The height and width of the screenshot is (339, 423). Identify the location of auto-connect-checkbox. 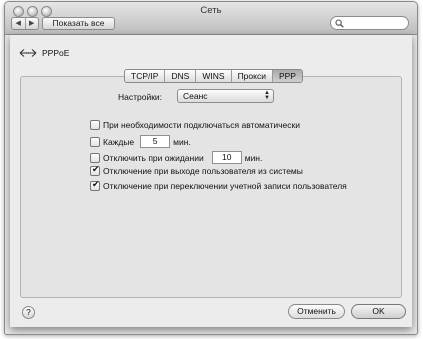
(95, 125).